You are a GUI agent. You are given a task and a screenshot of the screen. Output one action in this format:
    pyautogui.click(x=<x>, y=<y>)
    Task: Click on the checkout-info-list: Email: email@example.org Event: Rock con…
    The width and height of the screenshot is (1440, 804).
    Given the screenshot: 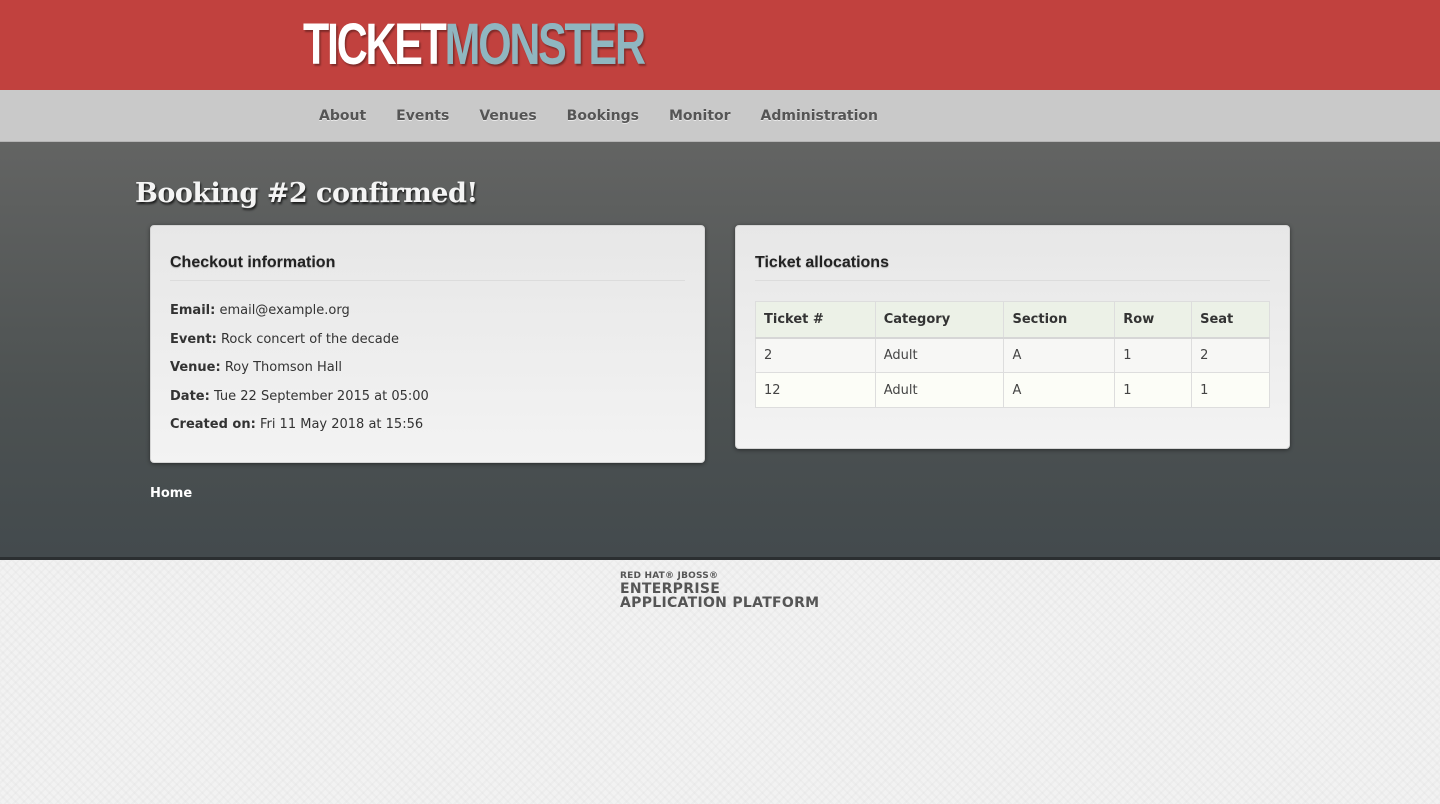 What is the action you would take?
    pyautogui.click(x=427, y=373)
    